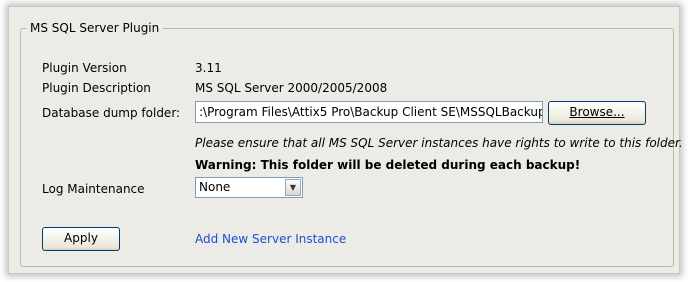 This screenshot has width=688, height=282. Describe the element at coordinates (81, 239) in the screenshot. I see `apply-button: Apply` at that location.